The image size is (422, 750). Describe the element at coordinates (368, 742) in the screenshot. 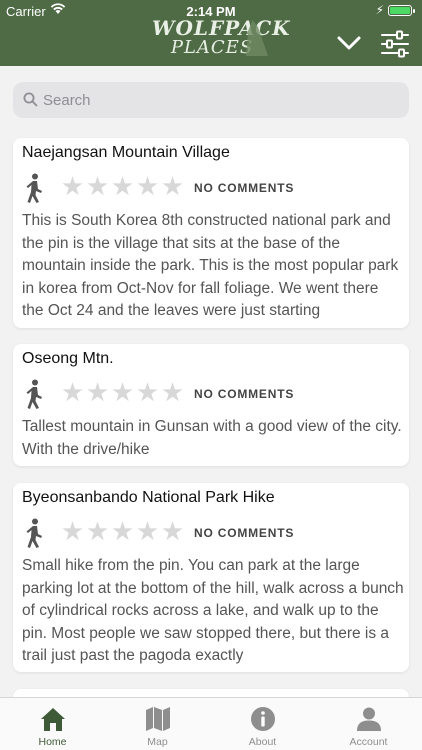

I see `tab-label: Account` at that location.